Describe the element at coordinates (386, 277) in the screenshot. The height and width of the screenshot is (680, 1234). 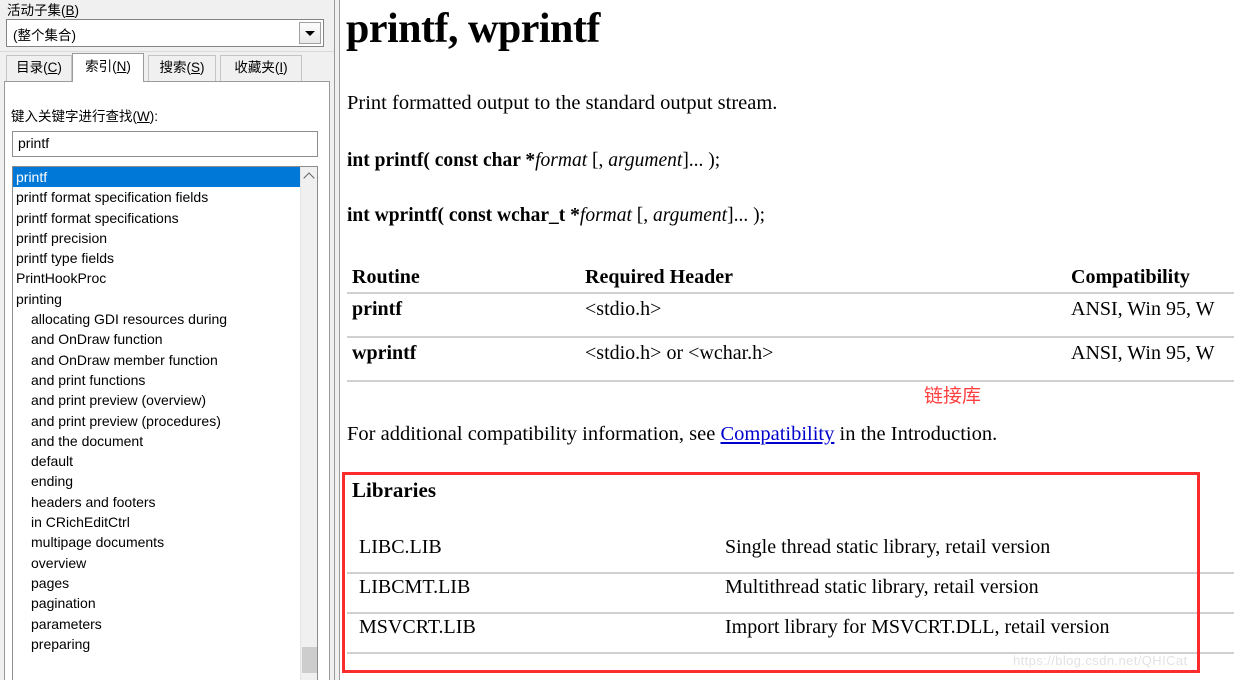
I see `column-header-routine: Routine` at that location.